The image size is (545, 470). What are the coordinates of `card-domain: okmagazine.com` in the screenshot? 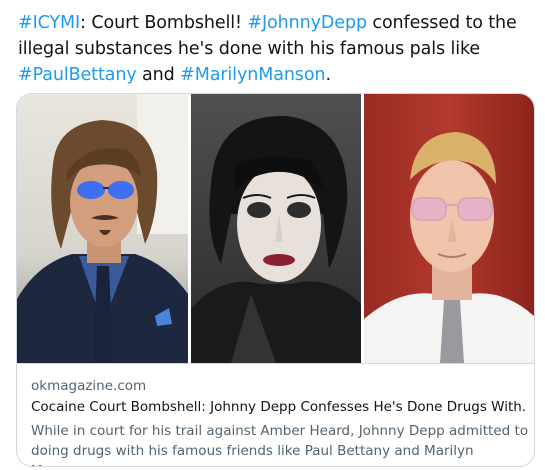 It's located at (89, 386).